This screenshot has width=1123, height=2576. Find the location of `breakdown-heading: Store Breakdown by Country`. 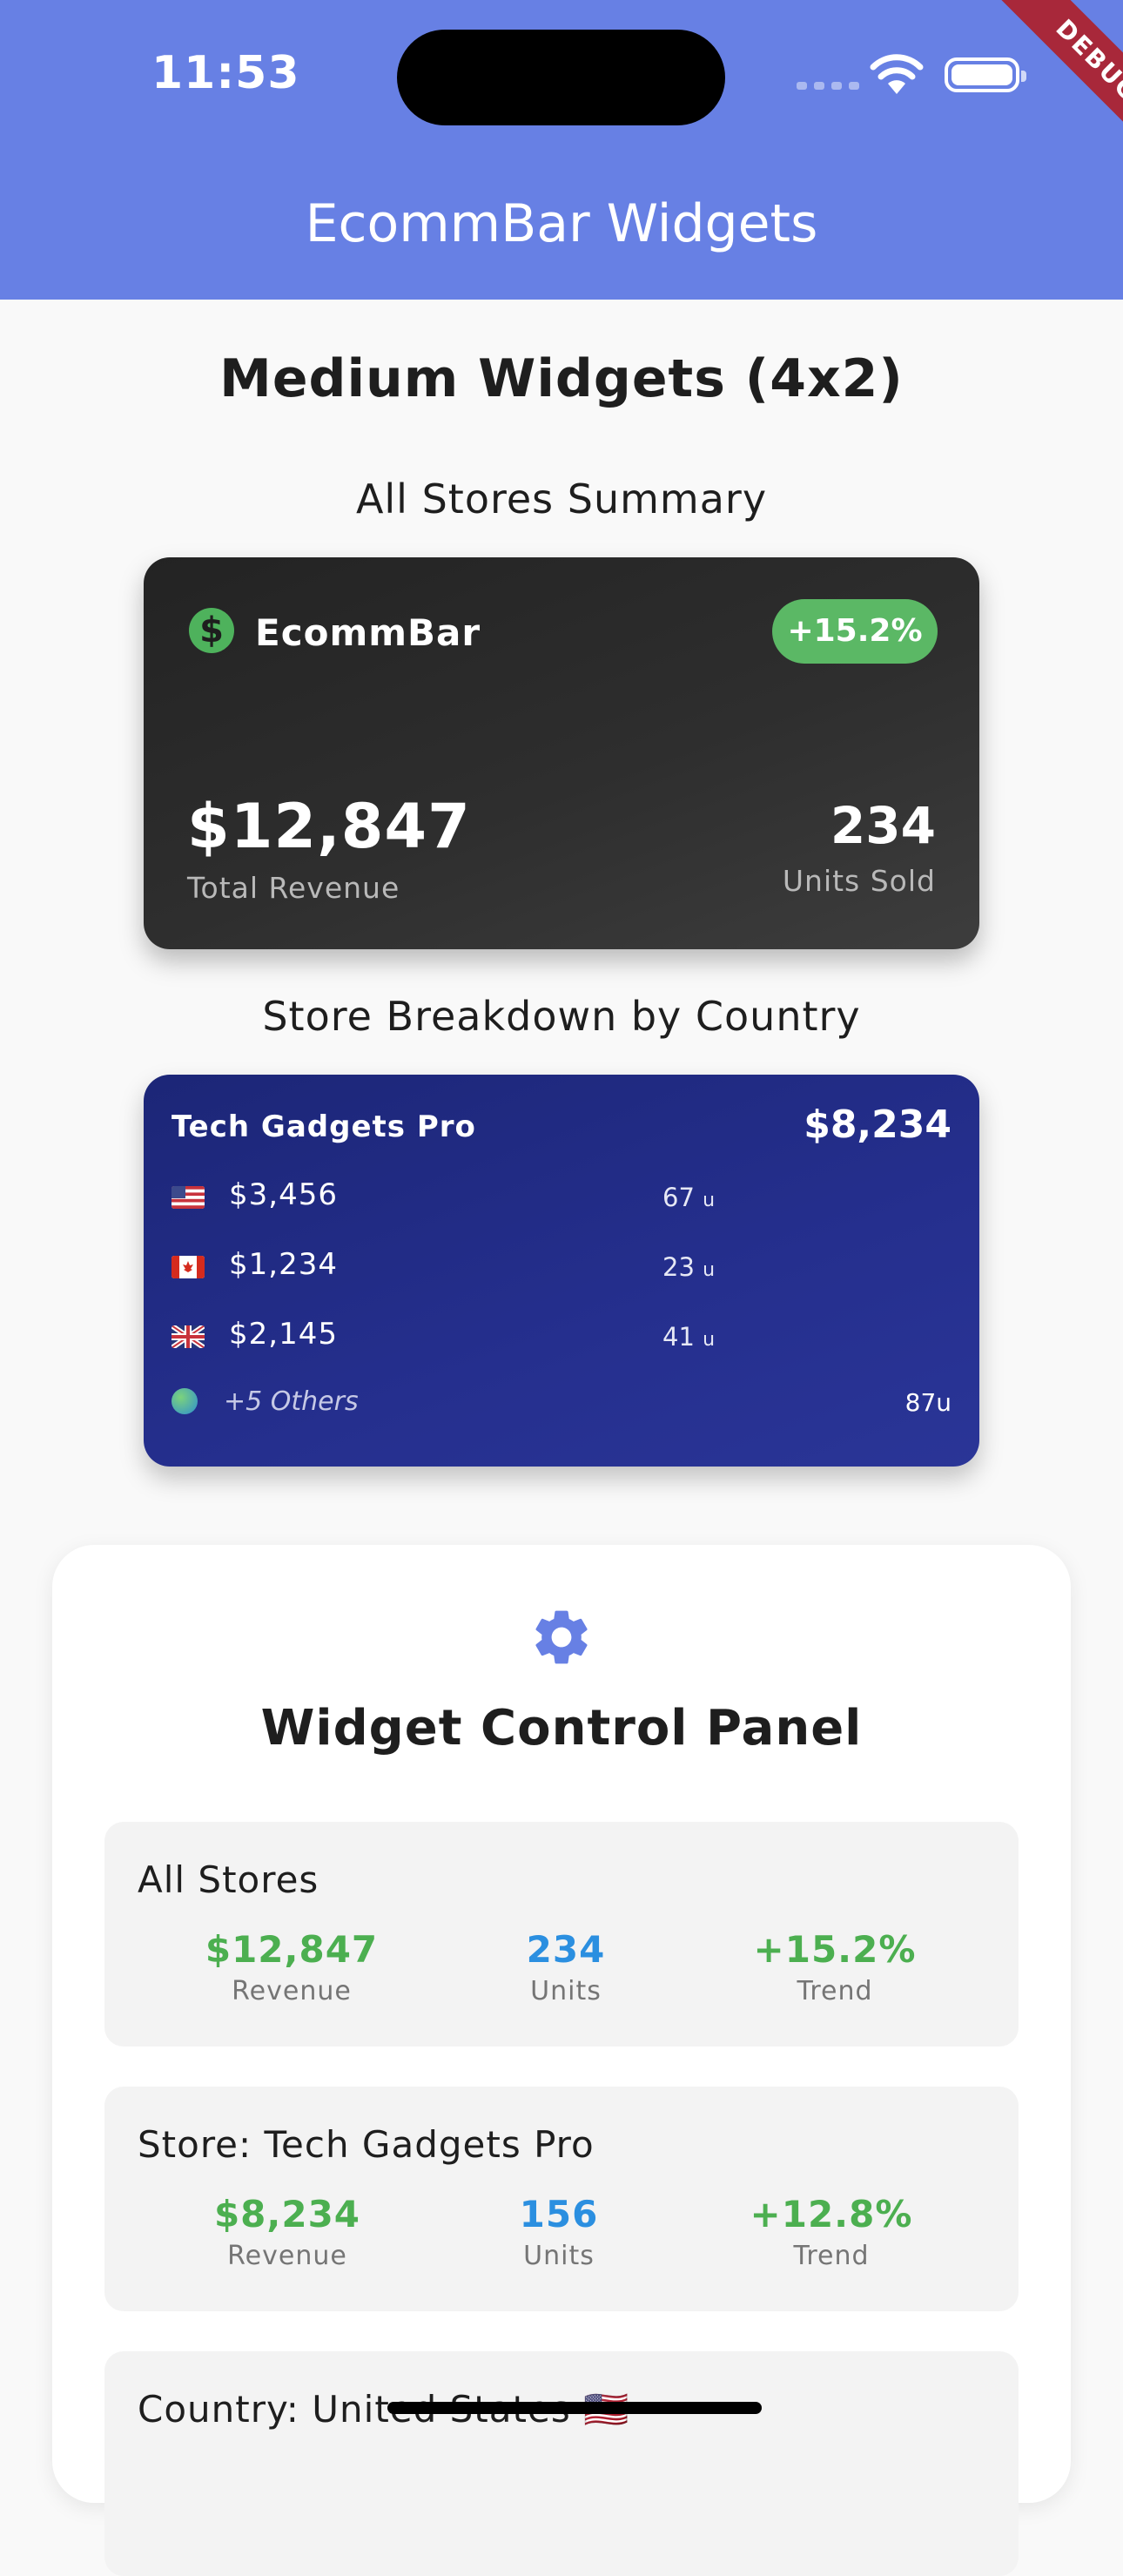

breakdown-heading: Store Breakdown by Country is located at coordinates (562, 1017).